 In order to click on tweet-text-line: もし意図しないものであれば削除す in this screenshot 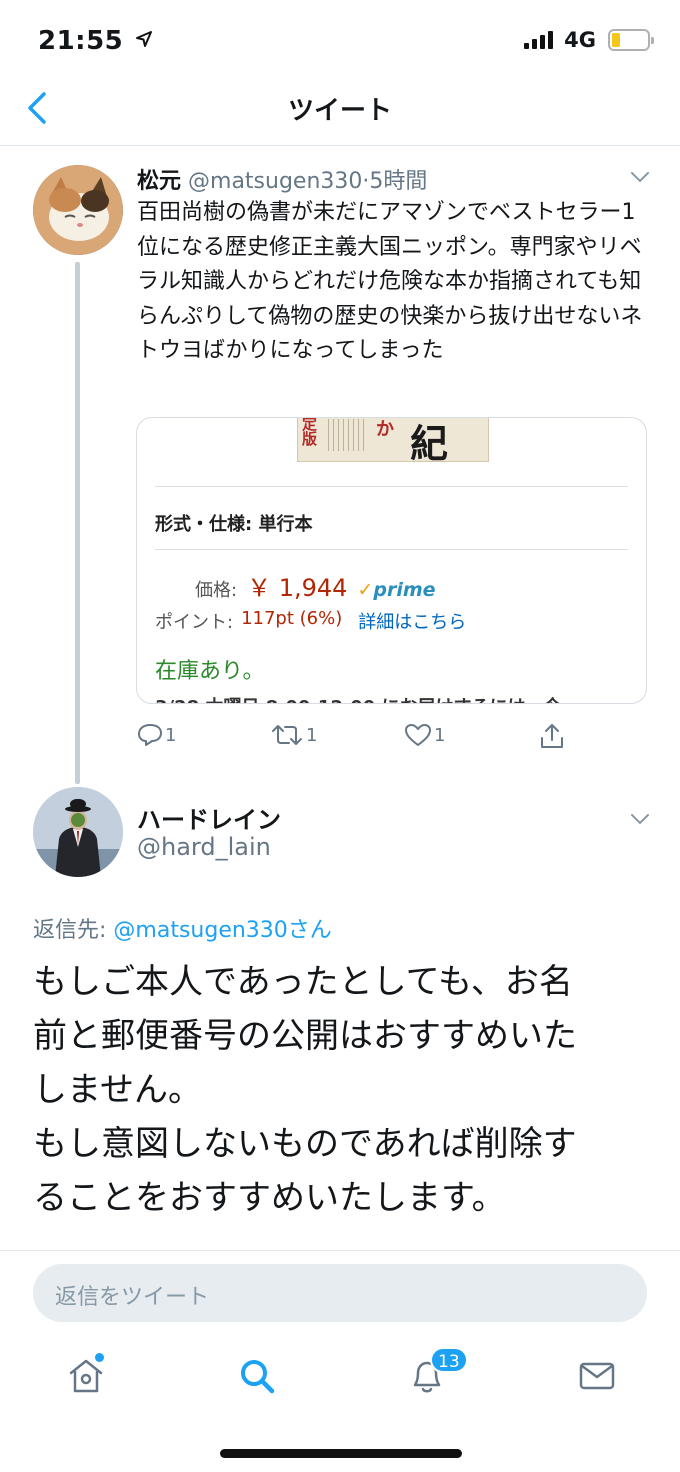, I will do `click(305, 1144)`.